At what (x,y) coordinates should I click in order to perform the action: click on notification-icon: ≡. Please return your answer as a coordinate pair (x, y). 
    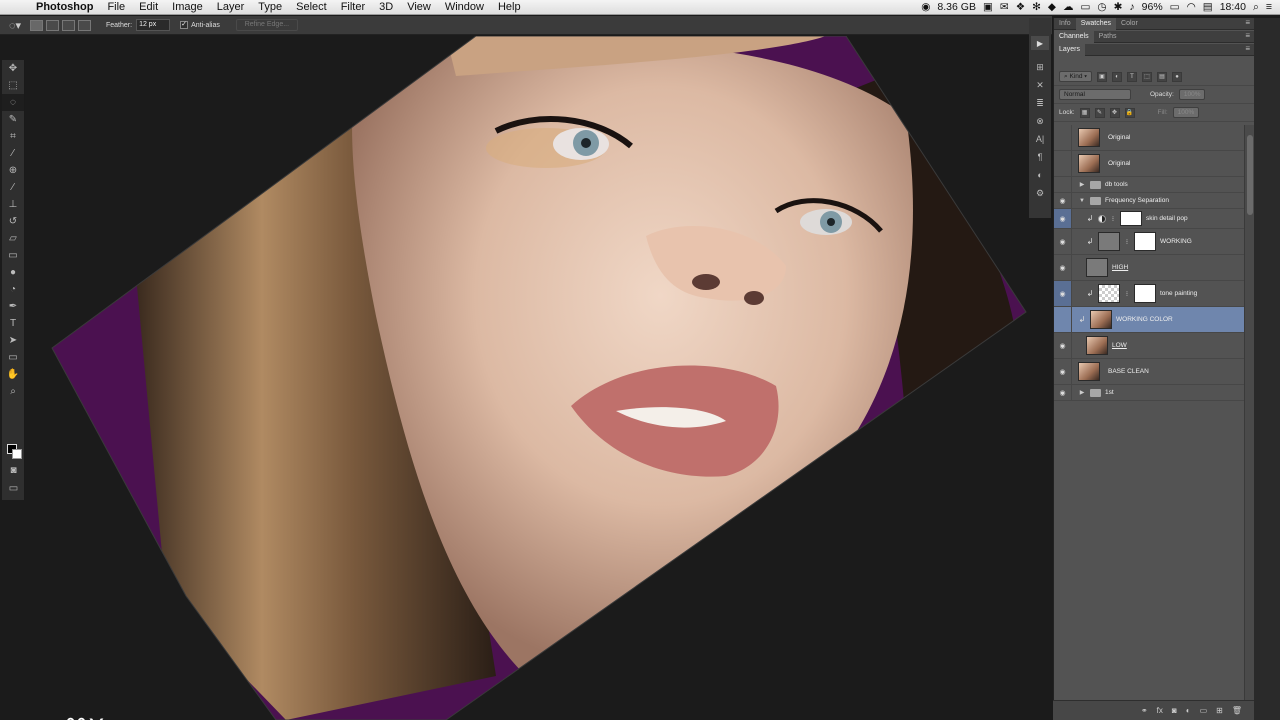
    Looking at the image, I should click on (1269, 7).